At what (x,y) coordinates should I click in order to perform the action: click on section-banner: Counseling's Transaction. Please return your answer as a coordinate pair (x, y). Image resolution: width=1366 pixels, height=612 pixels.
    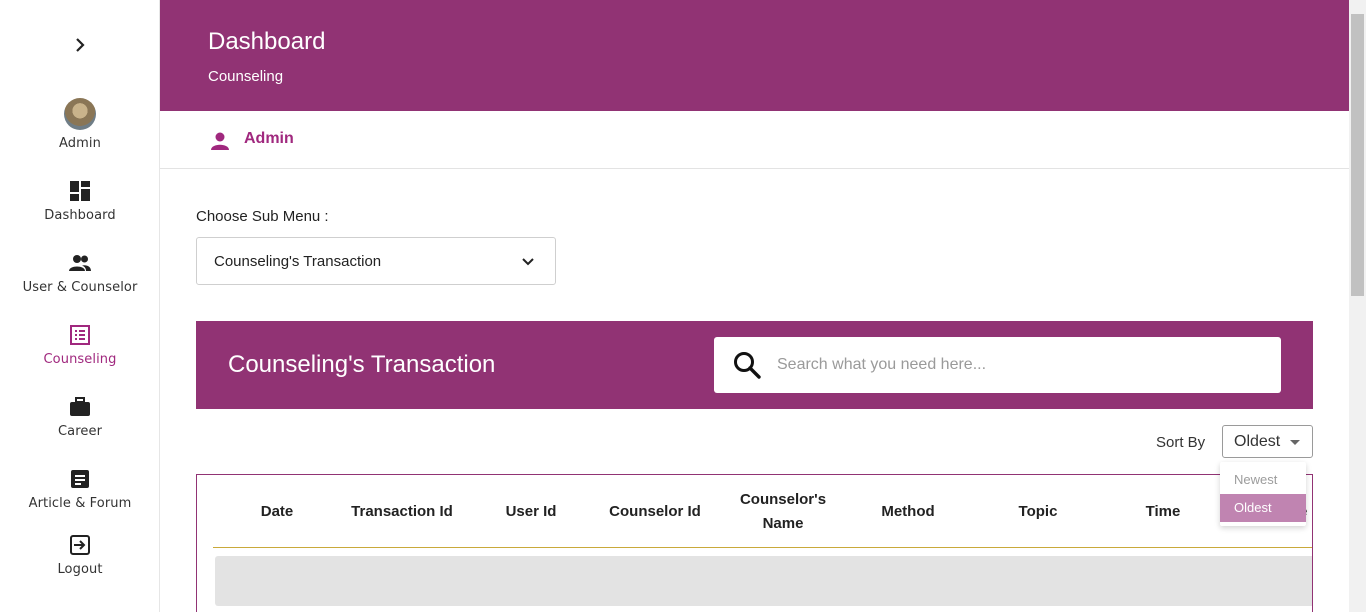
    Looking at the image, I should click on (754, 365).